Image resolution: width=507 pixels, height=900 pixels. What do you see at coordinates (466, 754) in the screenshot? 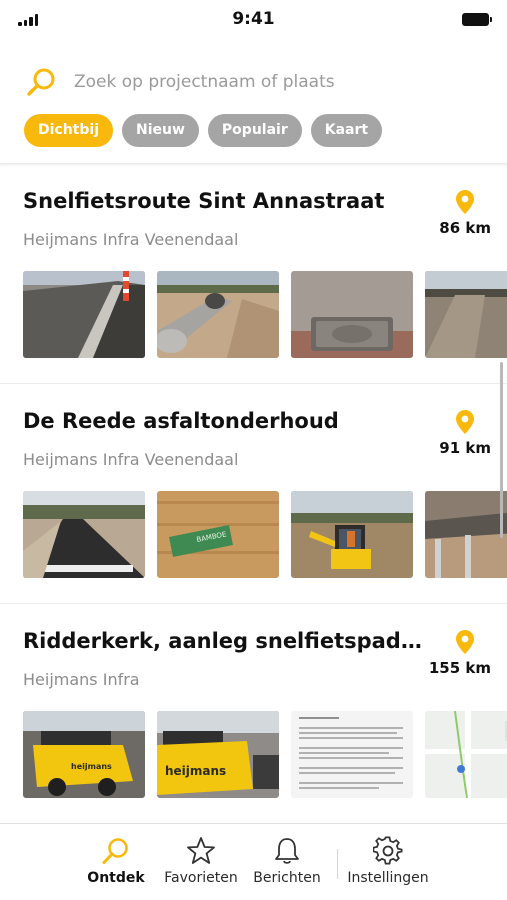
I see `map-screenshot-photo` at bounding box center [466, 754].